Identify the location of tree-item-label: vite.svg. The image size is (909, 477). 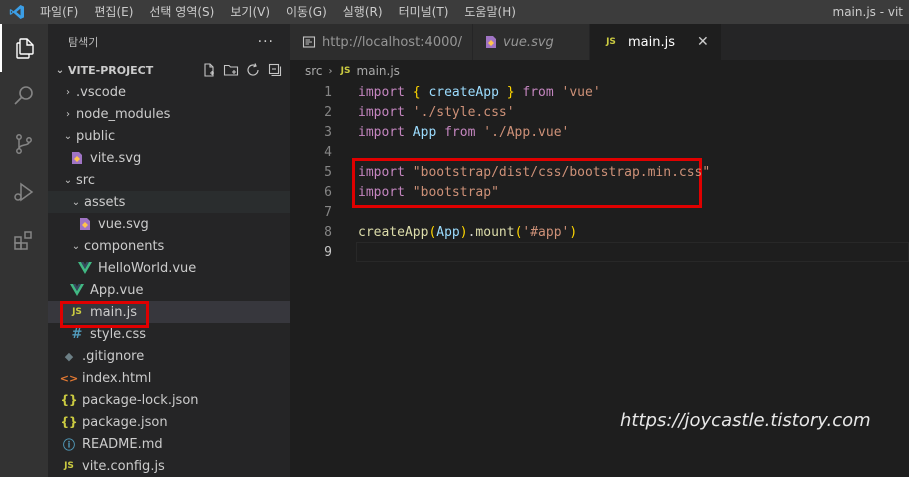
(116, 158).